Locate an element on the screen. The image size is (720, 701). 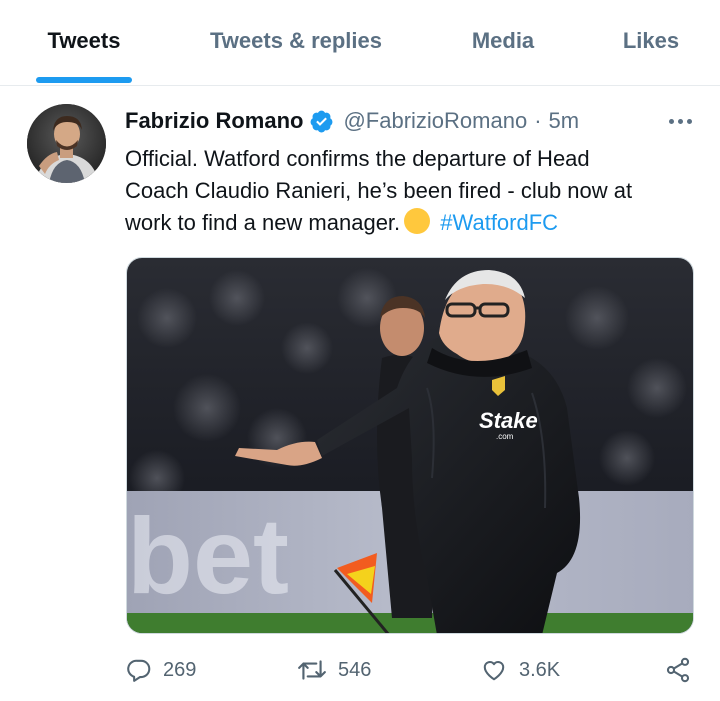
like-count: 3.6K is located at coordinates (540, 669).